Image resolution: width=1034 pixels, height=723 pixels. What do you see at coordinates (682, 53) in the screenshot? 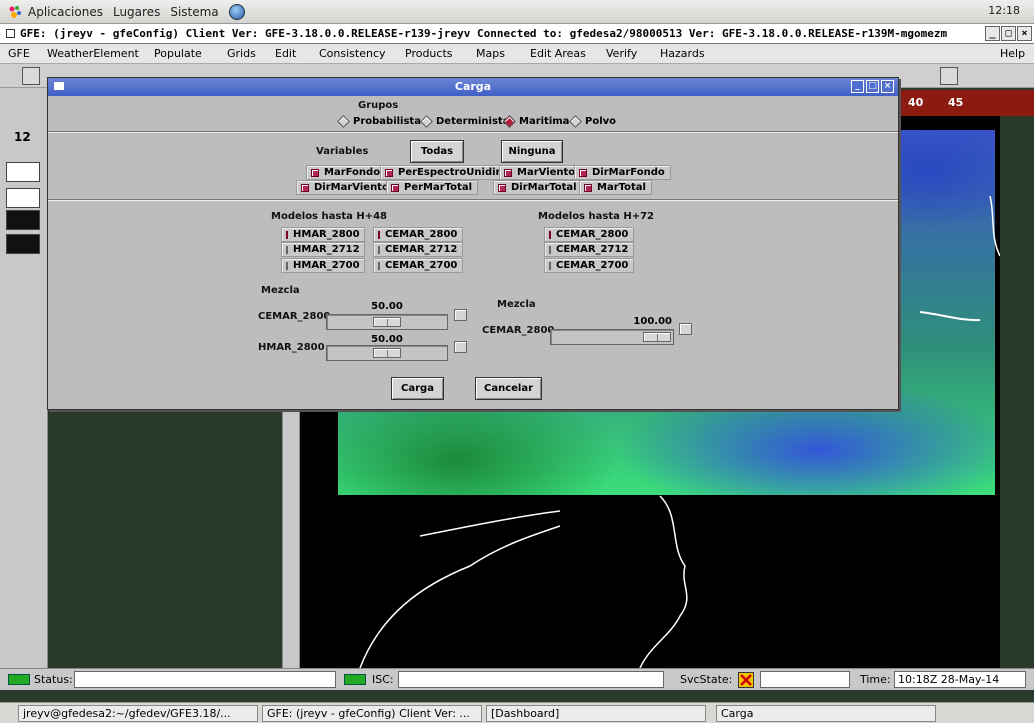
I see `menu-hazards: Hazards` at bounding box center [682, 53].